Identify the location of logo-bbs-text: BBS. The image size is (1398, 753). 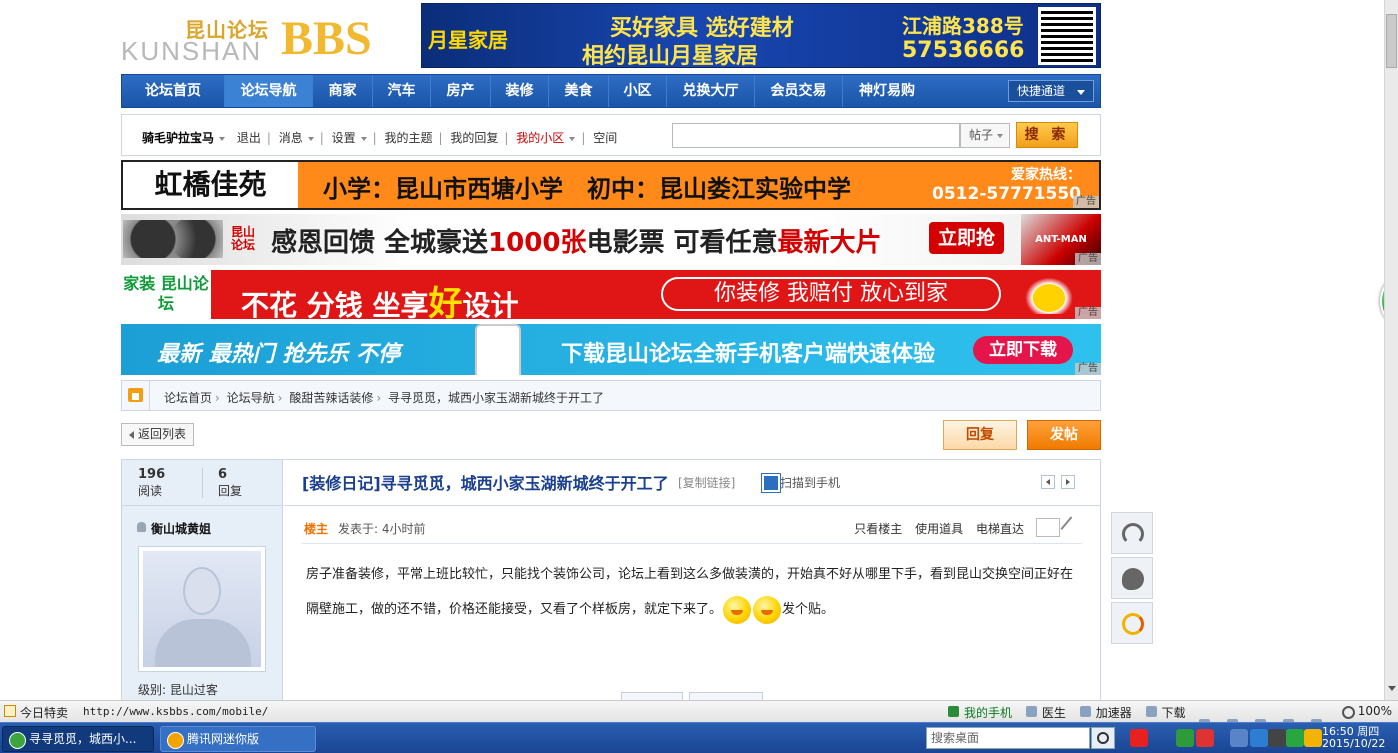
(326, 38).